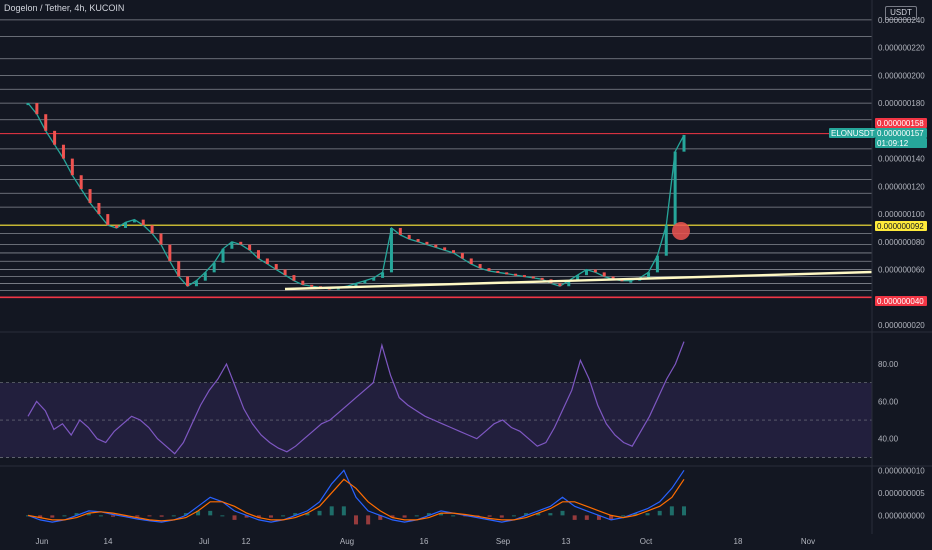  What do you see at coordinates (681, 231) in the screenshot?
I see `highlight-circle` at bounding box center [681, 231].